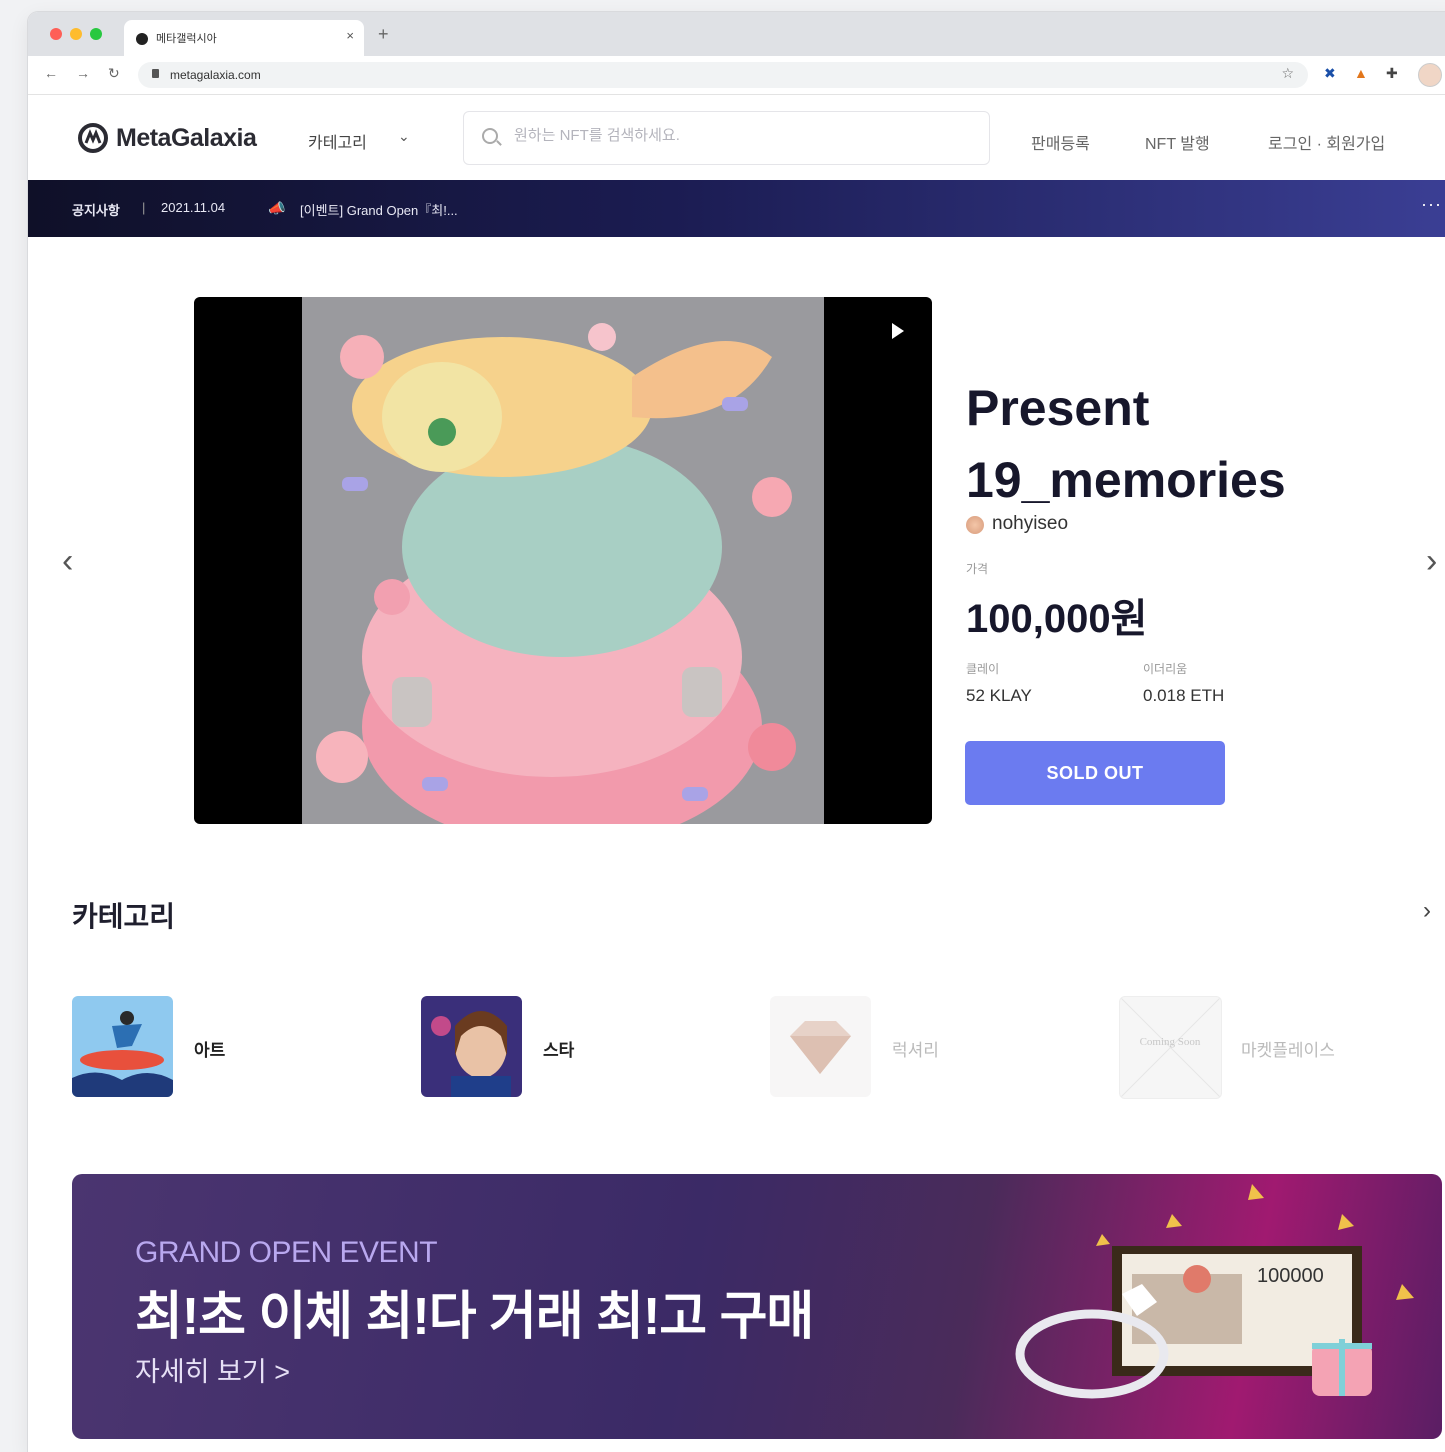 This screenshot has width=1445, height=1452. What do you see at coordinates (1177, 142) in the screenshot?
I see `nav-nft-mint: NFT 발행` at bounding box center [1177, 142].